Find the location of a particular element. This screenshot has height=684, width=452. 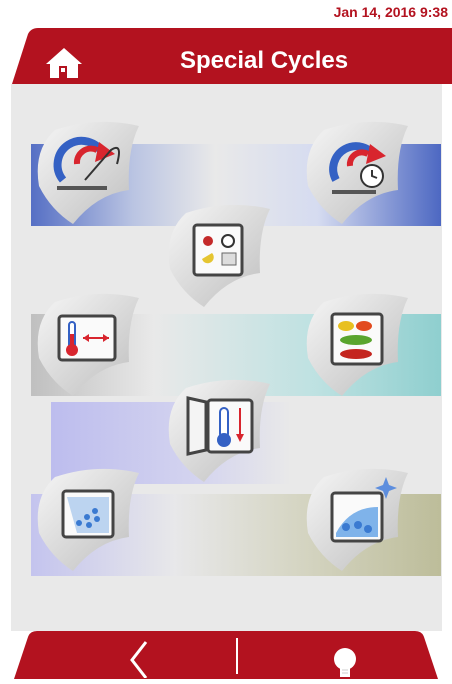

delayed-start-cycle-button is located at coordinates (89, 172).